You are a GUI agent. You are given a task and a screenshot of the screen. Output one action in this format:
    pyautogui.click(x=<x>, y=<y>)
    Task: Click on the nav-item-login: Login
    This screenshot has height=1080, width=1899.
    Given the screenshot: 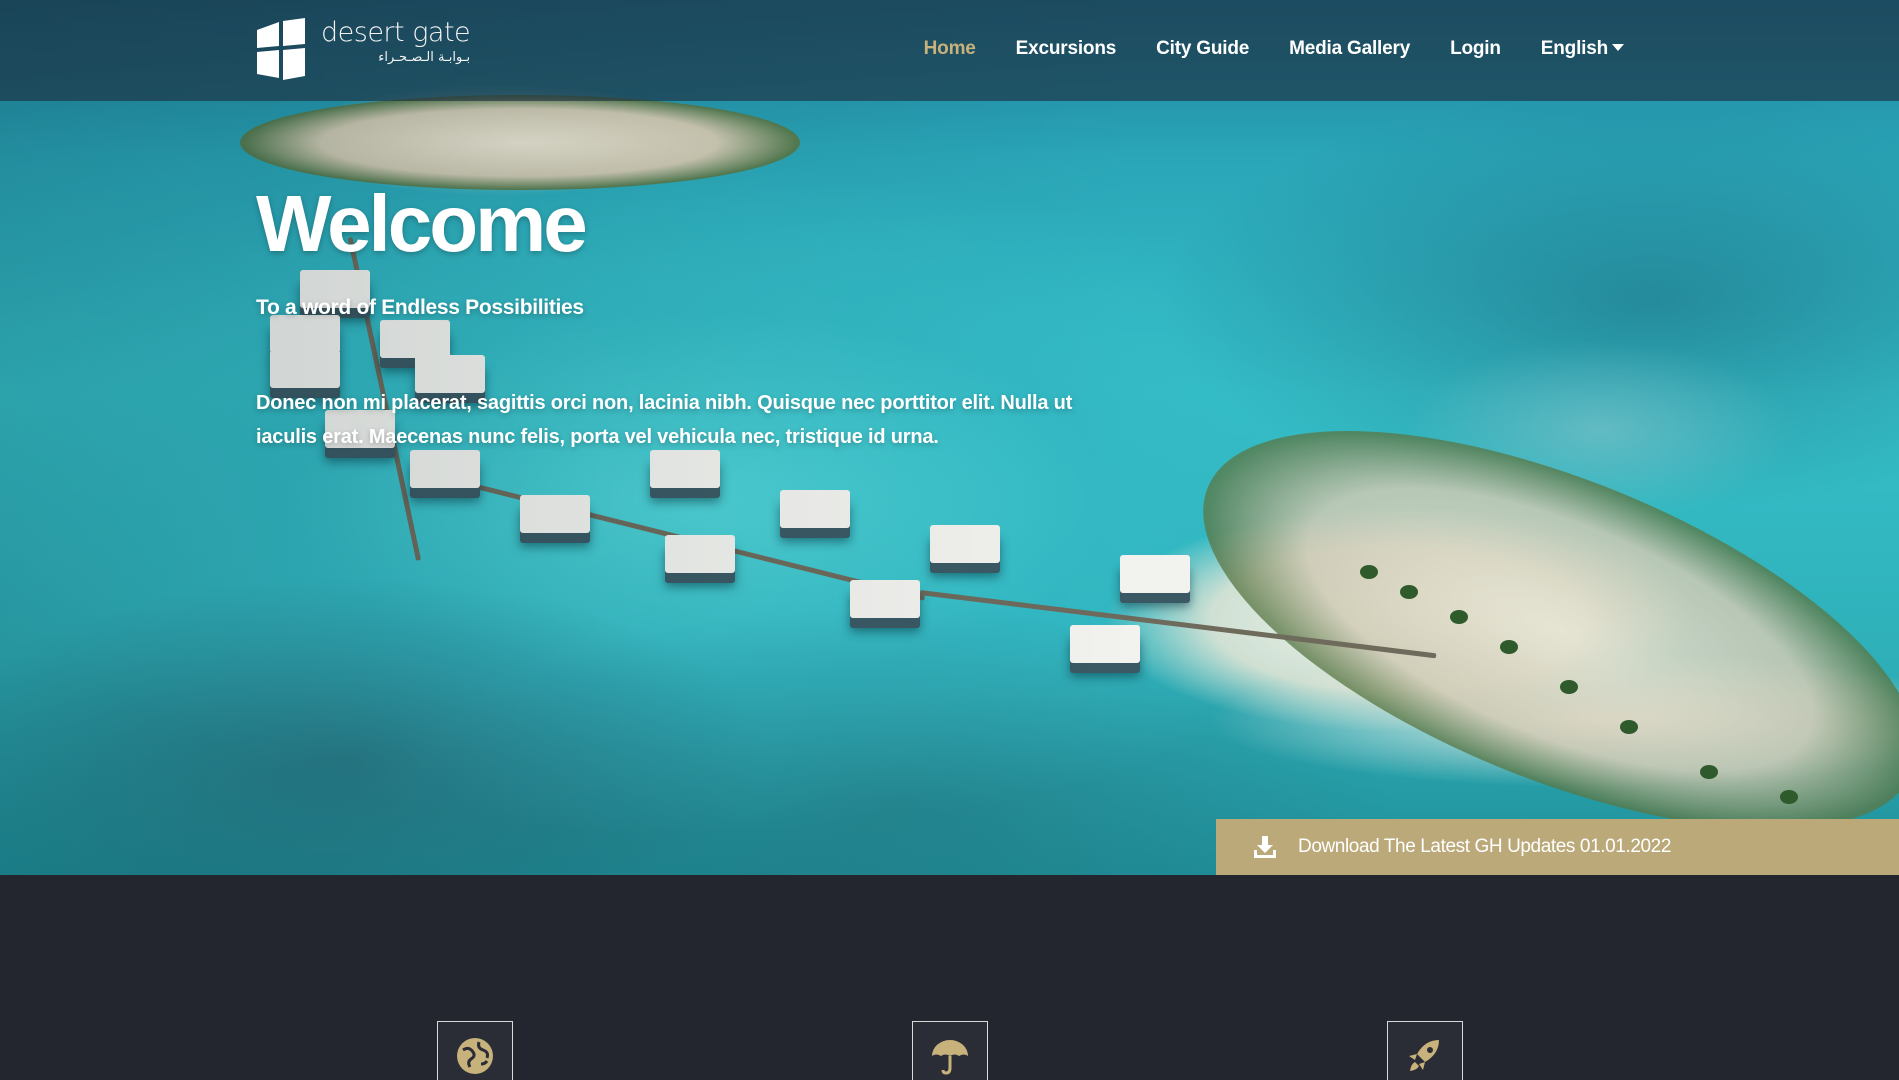 What is the action you would take?
    pyautogui.click(x=1475, y=49)
    